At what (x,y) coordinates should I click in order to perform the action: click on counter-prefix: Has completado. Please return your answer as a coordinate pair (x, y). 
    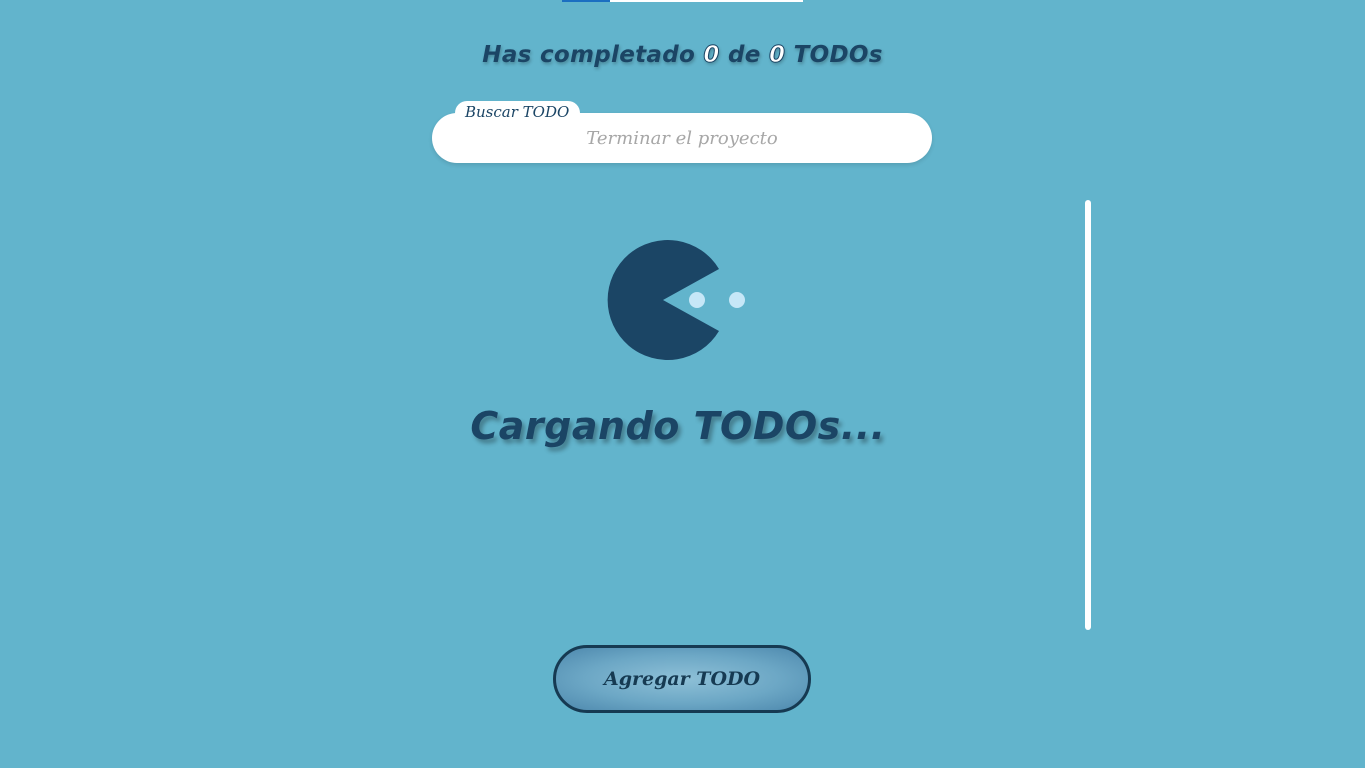
    Looking at the image, I should click on (589, 55).